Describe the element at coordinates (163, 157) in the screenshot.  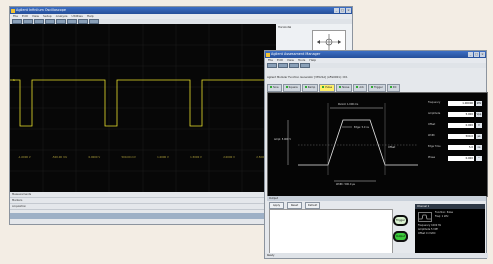
I see `axis-label: 1.0000 V` at that location.